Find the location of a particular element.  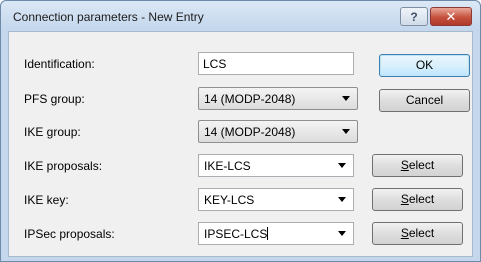

ipsec-proposals-combo: IPSEC-LCS is located at coordinates (276, 233).